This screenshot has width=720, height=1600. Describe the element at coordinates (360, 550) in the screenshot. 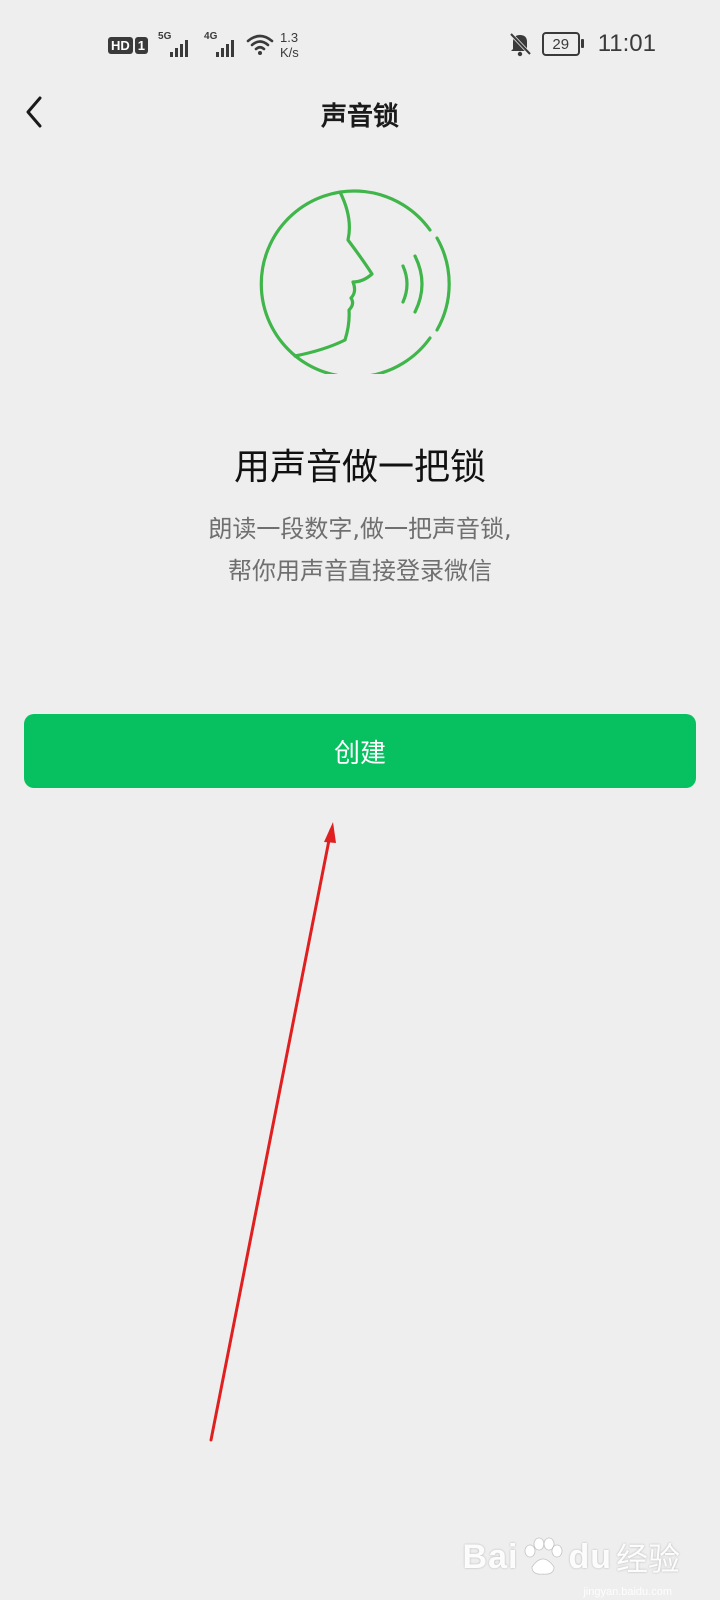

I see `description: 朗读一段数字,做一把声音锁, 帮你用声音直接登录微信` at that location.